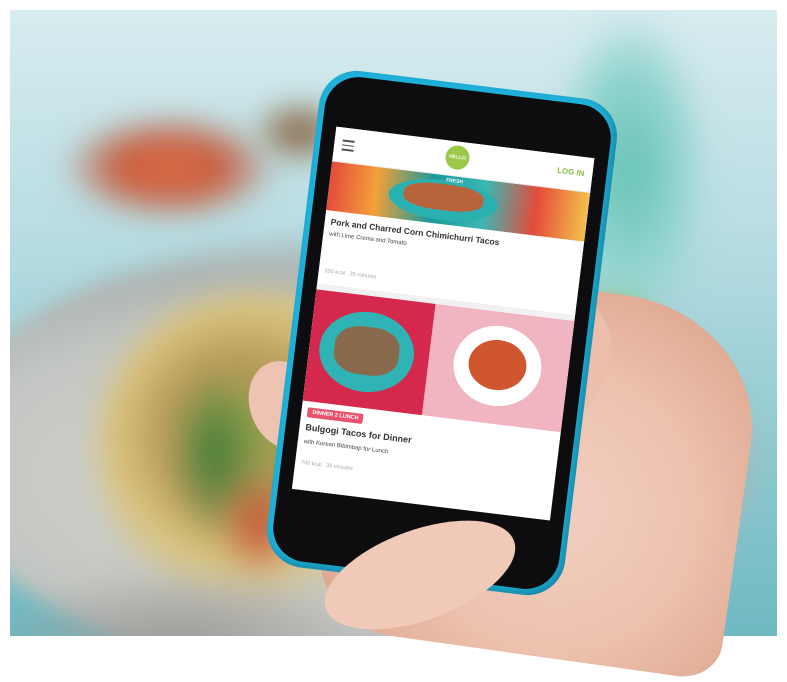  I want to click on login-link: LOG IN, so click(571, 172).